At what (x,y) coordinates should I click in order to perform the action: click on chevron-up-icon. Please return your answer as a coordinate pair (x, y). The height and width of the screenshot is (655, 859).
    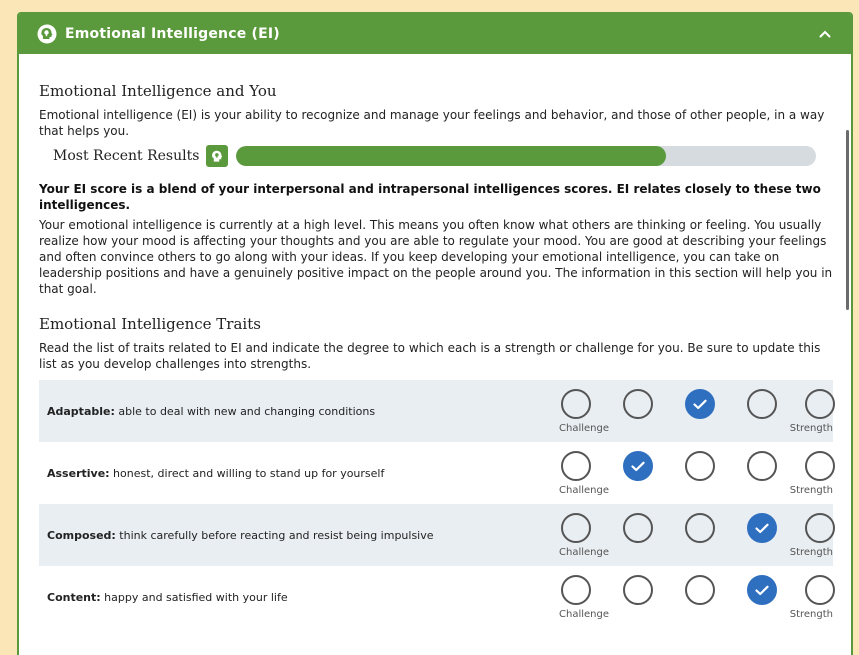
    Looking at the image, I should click on (825, 34).